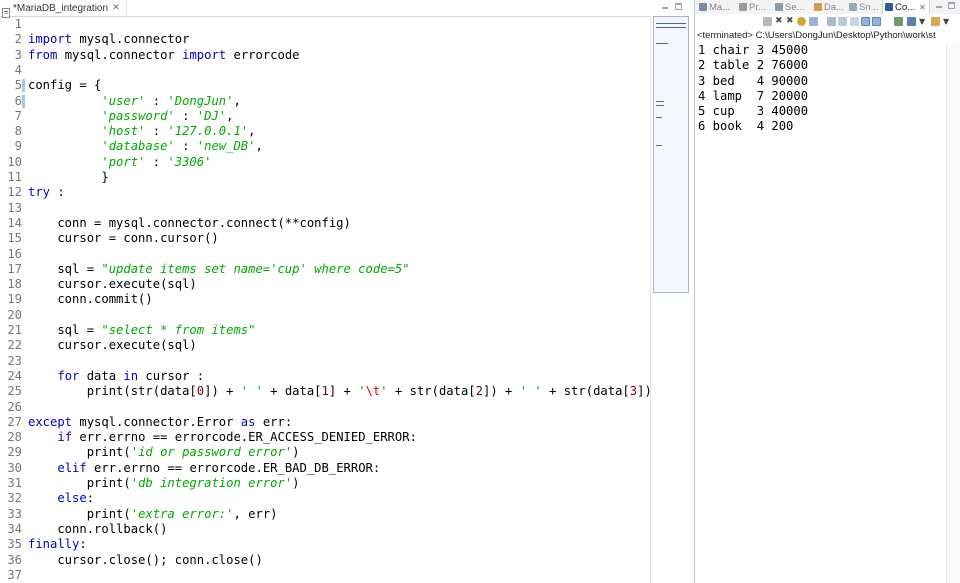  Describe the element at coordinates (854, 21) in the screenshot. I see `show-on-output-icon` at that location.